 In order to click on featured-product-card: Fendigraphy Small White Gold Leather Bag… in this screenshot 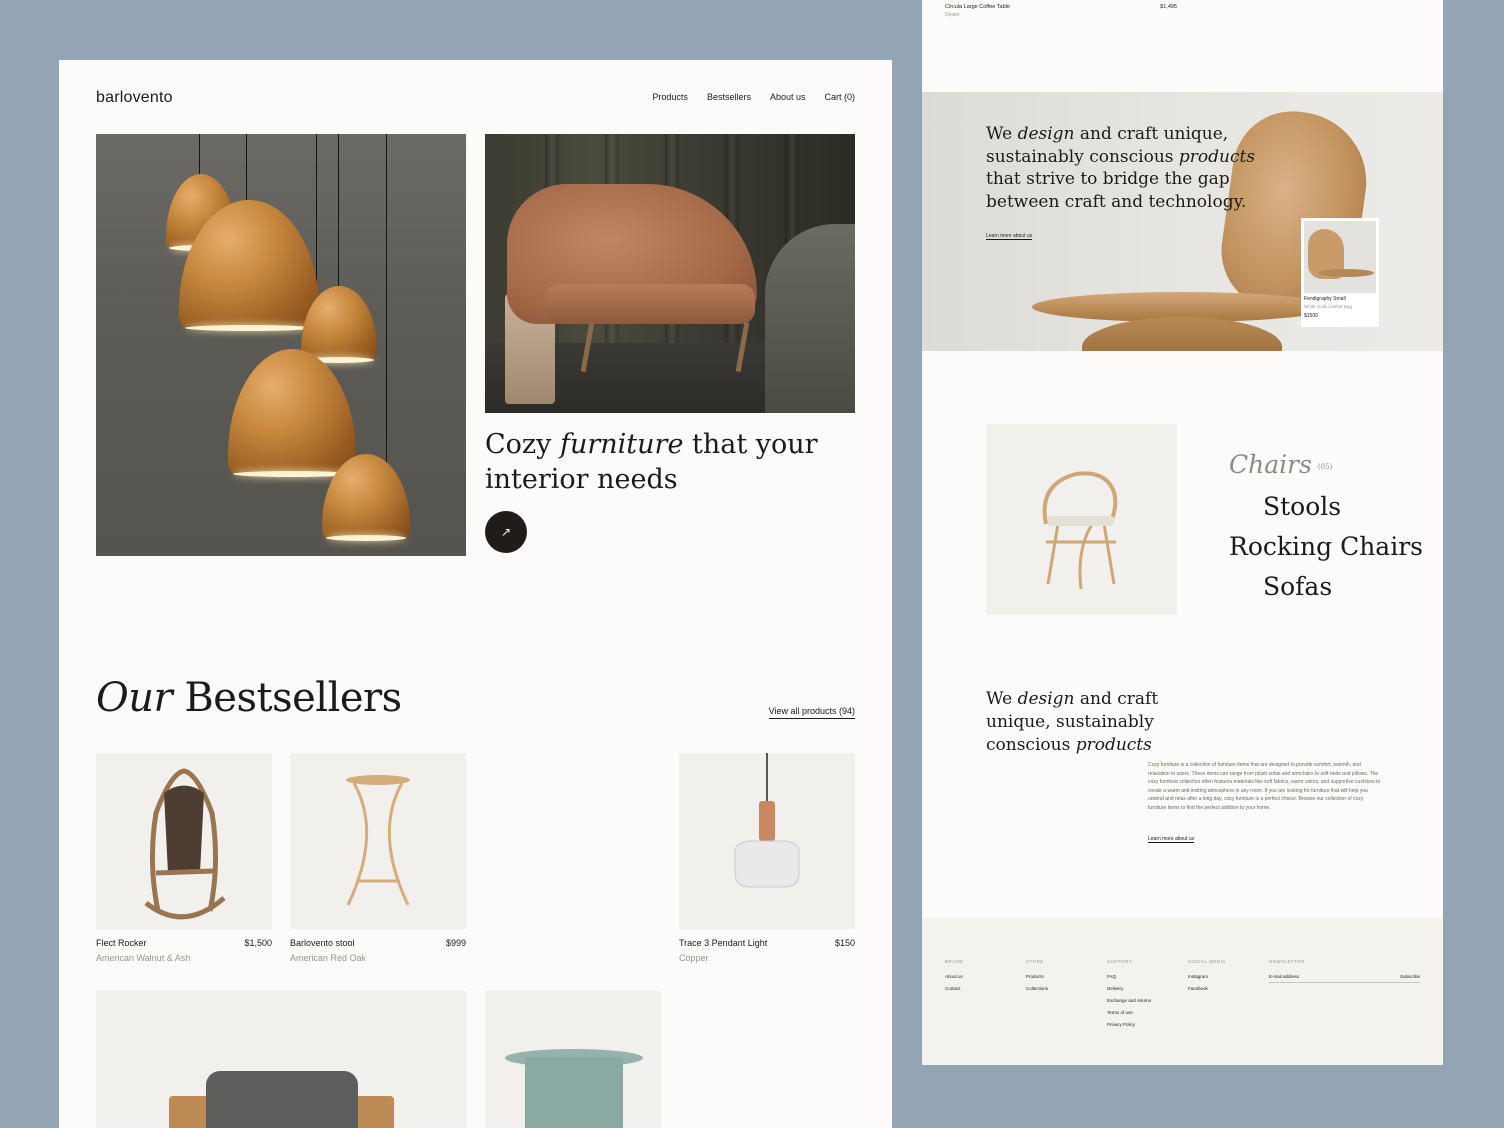, I will do `click(1340, 272)`.